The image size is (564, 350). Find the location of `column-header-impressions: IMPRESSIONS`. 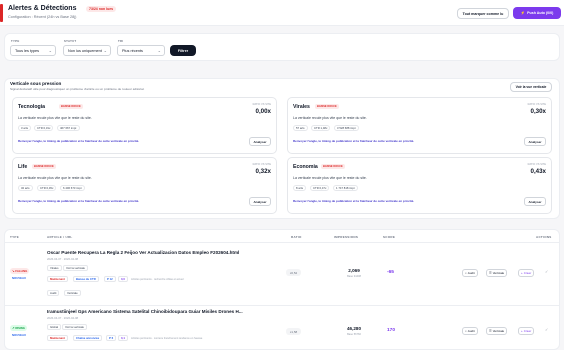

column-header-impressions: IMPRESSIONS is located at coordinates (346, 237).